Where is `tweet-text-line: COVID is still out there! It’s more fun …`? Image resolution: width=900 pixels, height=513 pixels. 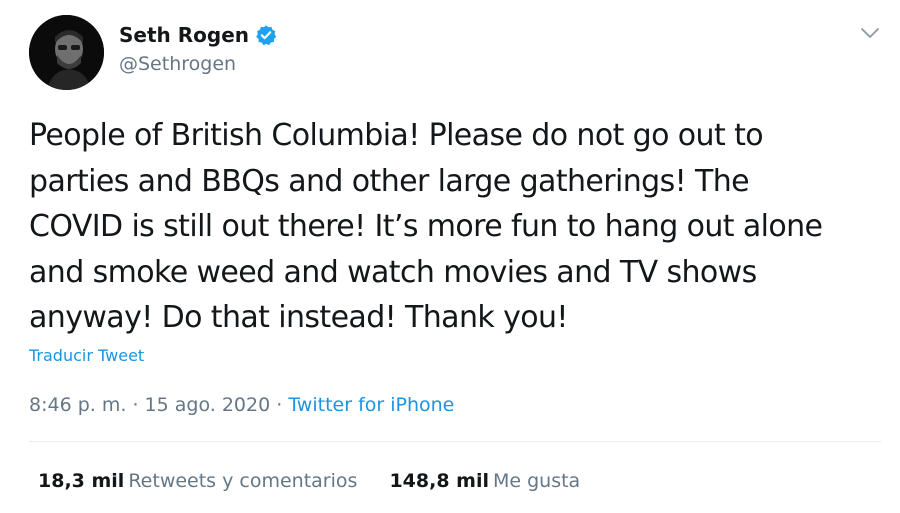
tweet-text-line: COVID is still out there! It’s more fun … is located at coordinates (426, 226).